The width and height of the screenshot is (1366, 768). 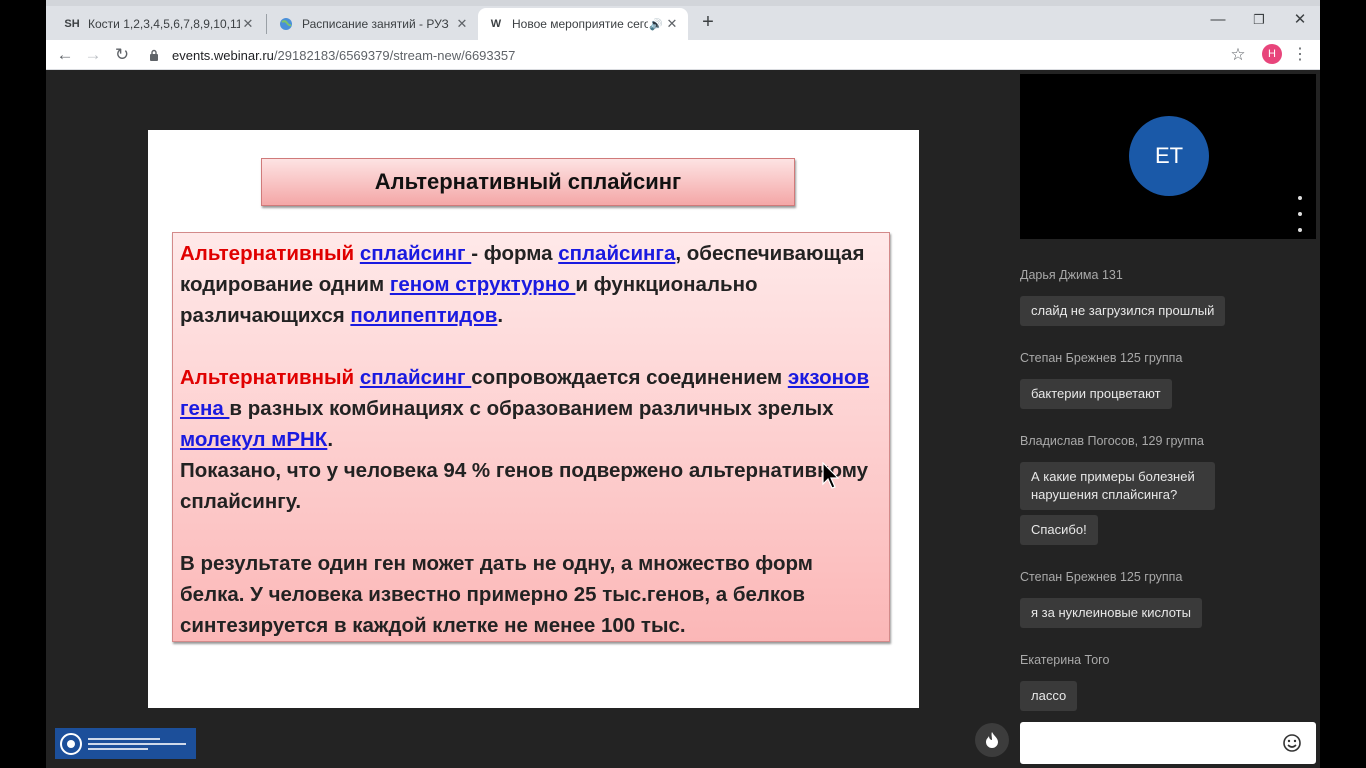 What do you see at coordinates (580, 24) in the screenshot?
I see `tab-title: Новое мероприятие сегодня` at bounding box center [580, 24].